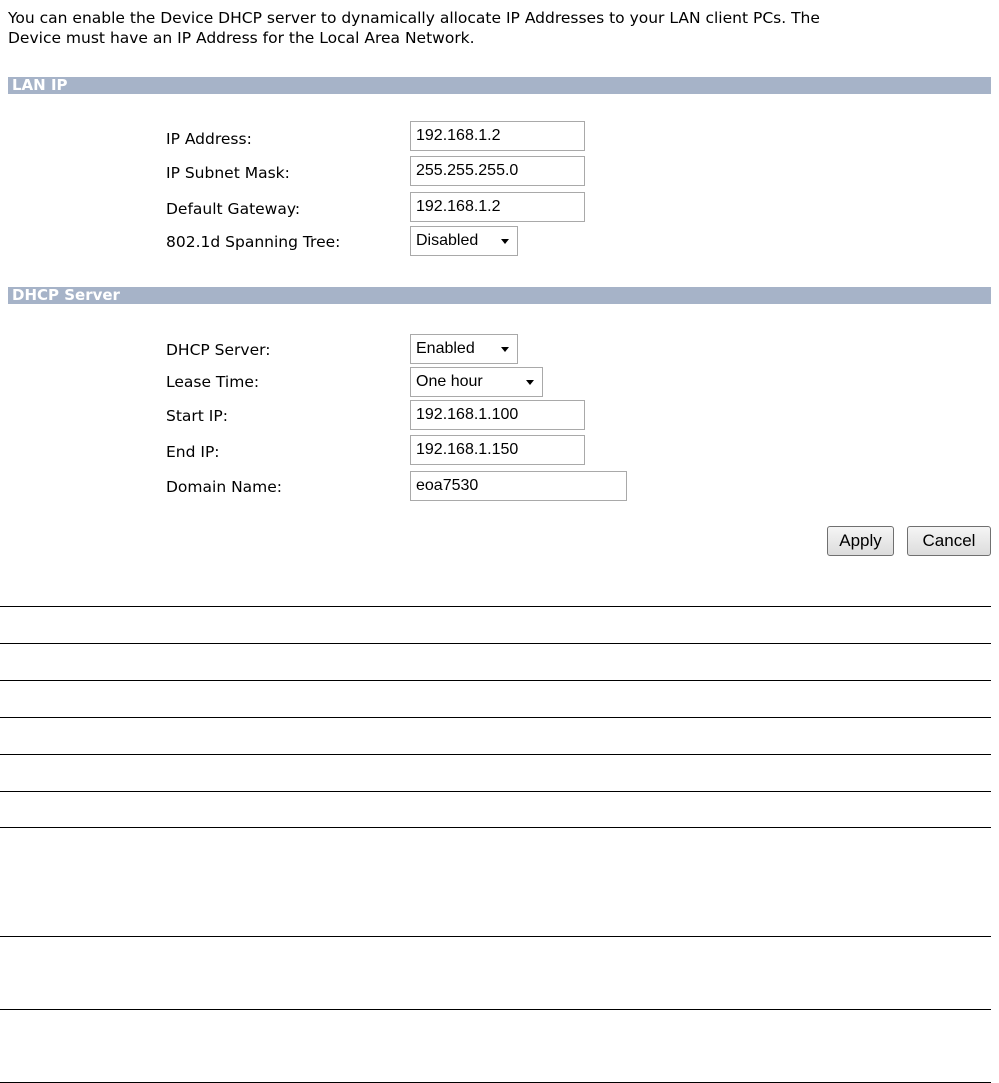 The image size is (999, 1083). I want to click on end-ip-label: End IP:, so click(193, 452).